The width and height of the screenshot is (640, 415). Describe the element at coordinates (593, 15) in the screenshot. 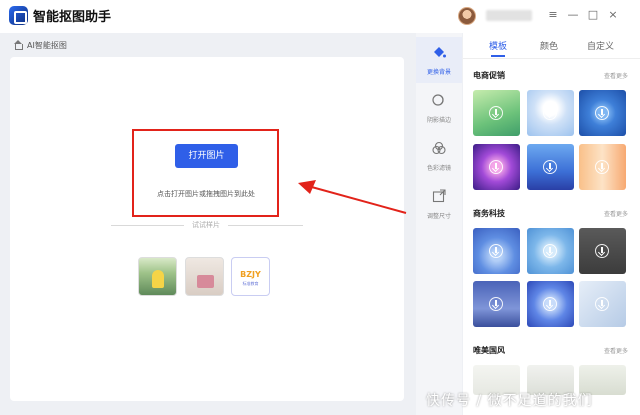

I see `maximize-button: □` at that location.